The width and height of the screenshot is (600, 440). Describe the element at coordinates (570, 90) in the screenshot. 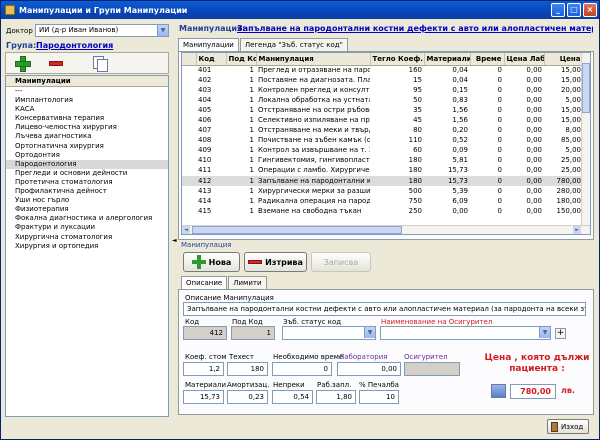

I see `table-cell: 20,00` at that location.